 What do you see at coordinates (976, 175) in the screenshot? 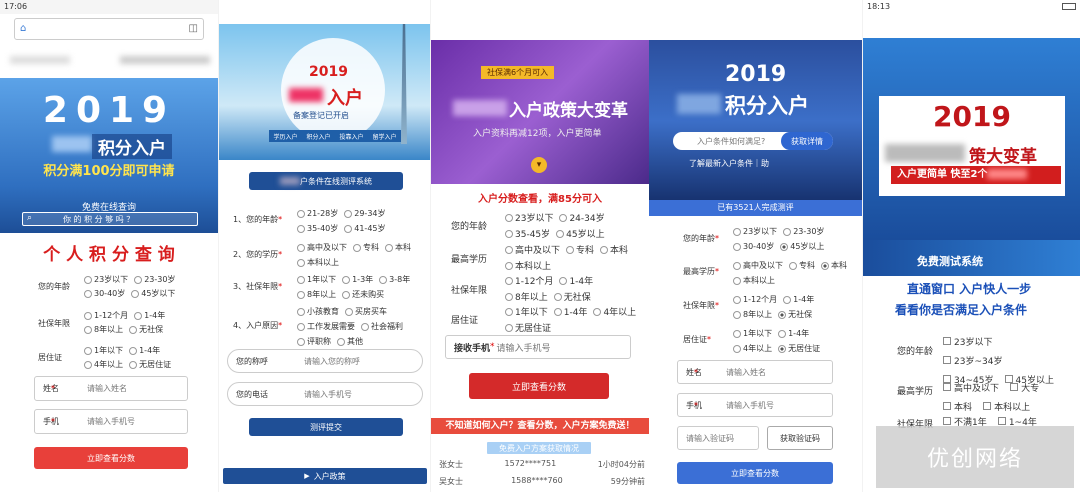
I see `red-banner: 入户更简单 快至2个` at bounding box center [976, 175].